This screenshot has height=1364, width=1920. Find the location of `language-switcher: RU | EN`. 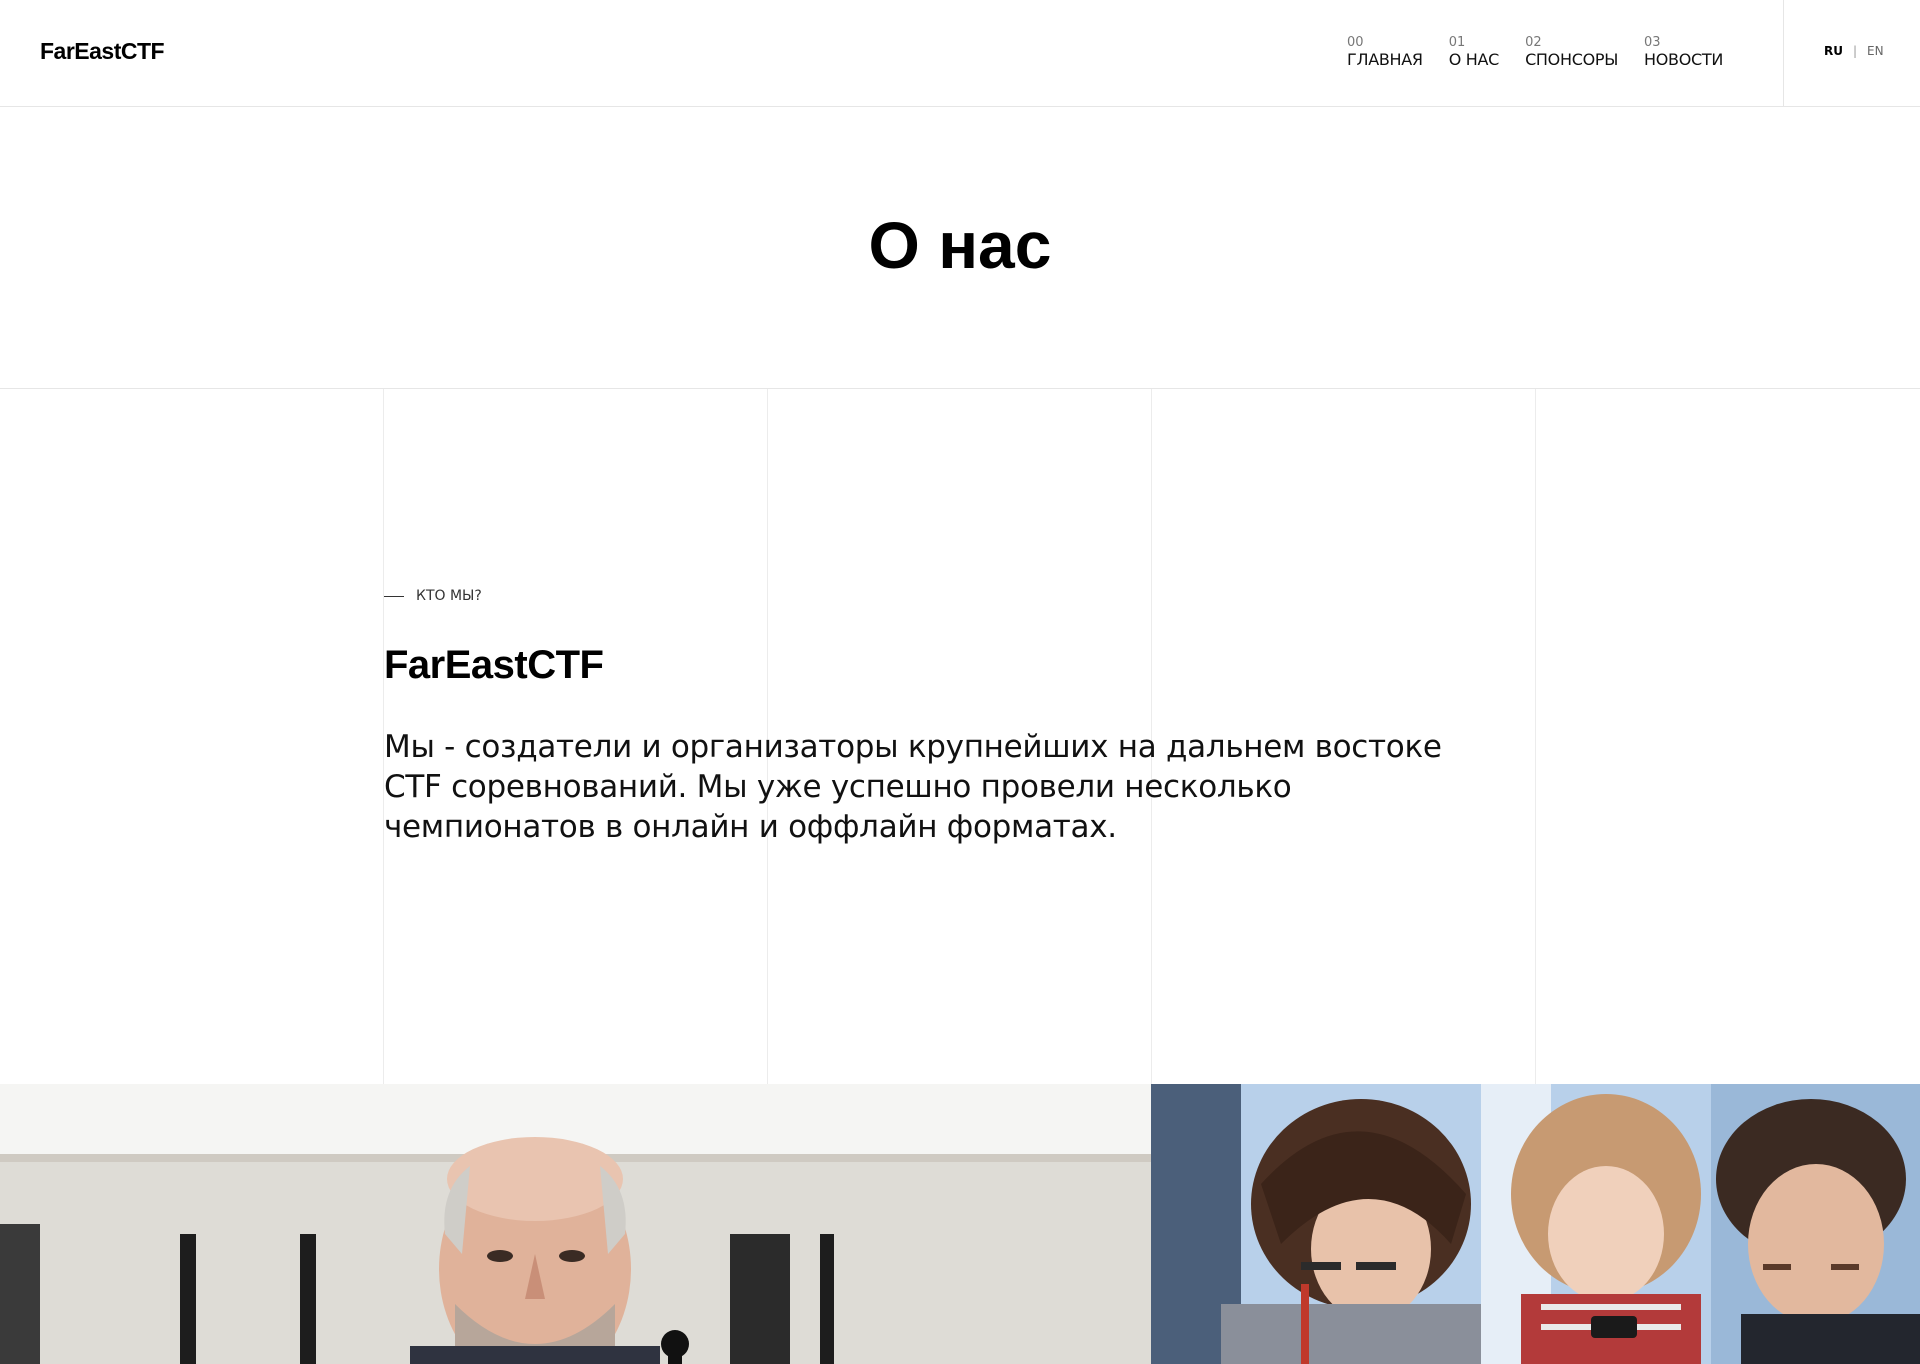

language-switcher: RU | EN is located at coordinates (1854, 51).